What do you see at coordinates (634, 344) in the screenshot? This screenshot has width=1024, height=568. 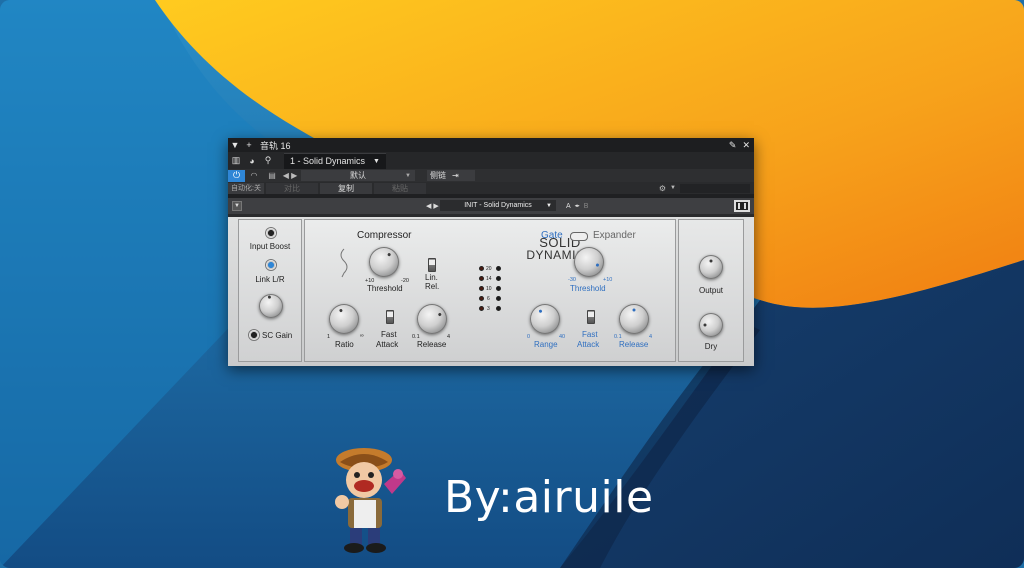 I see `gate-release-label: Release` at bounding box center [634, 344].